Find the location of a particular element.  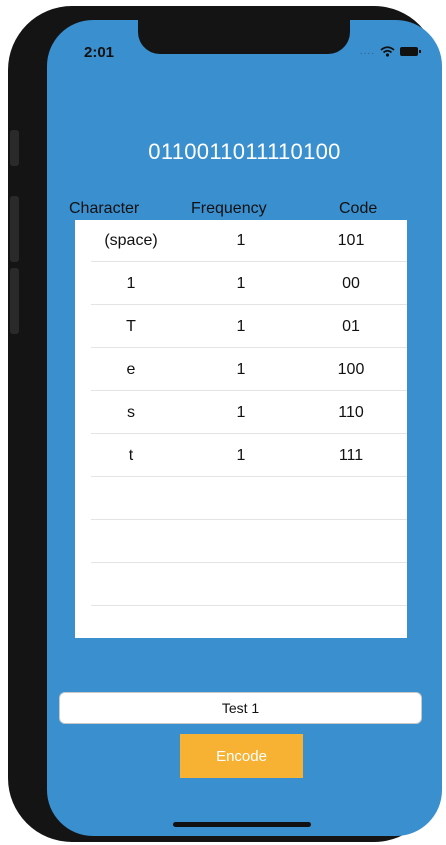

status-time: 2:01 is located at coordinates (99, 52).